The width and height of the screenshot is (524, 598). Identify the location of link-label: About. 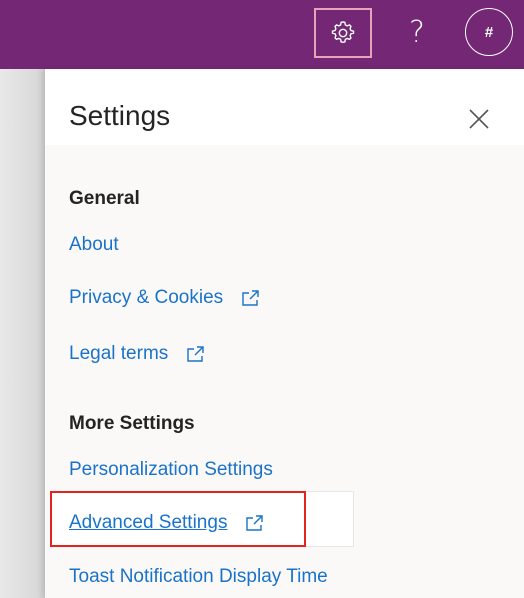
(94, 244).